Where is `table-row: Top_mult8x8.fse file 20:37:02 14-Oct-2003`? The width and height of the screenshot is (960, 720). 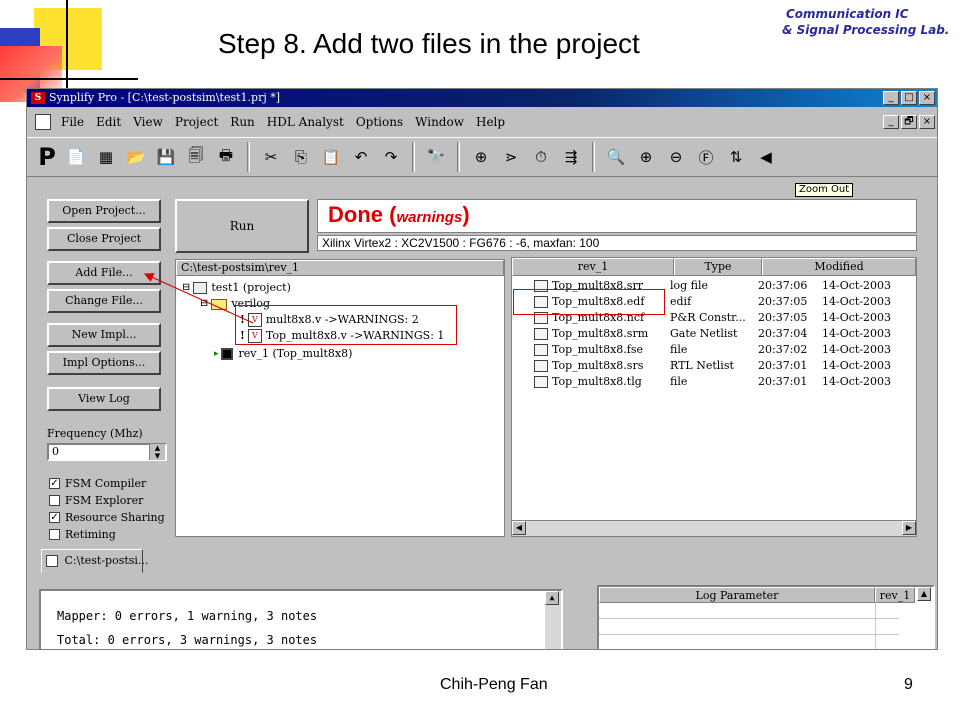 table-row: Top_mult8x8.fse file 20:37:02 14-Oct-2003 is located at coordinates (709, 350).